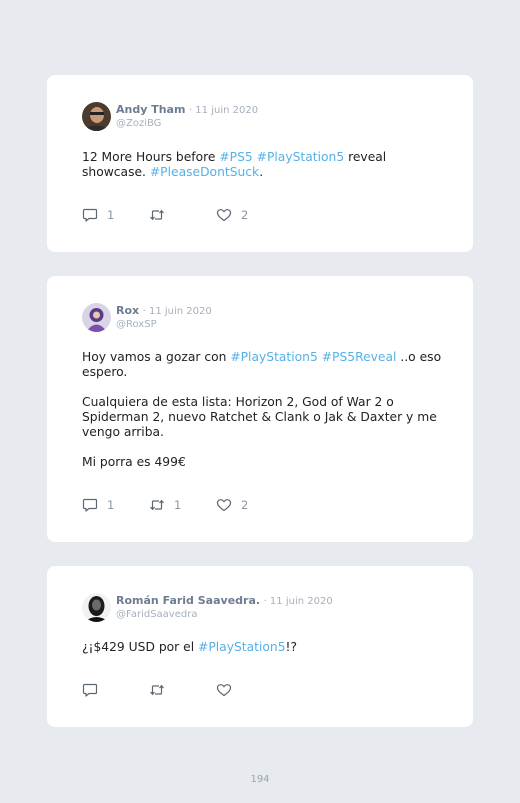 Image resolution: width=520 pixels, height=803 pixels. What do you see at coordinates (151, 157) in the screenshot?
I see `tweet-text-segment: 12 More Hours before` at bounding box center [151, 157].